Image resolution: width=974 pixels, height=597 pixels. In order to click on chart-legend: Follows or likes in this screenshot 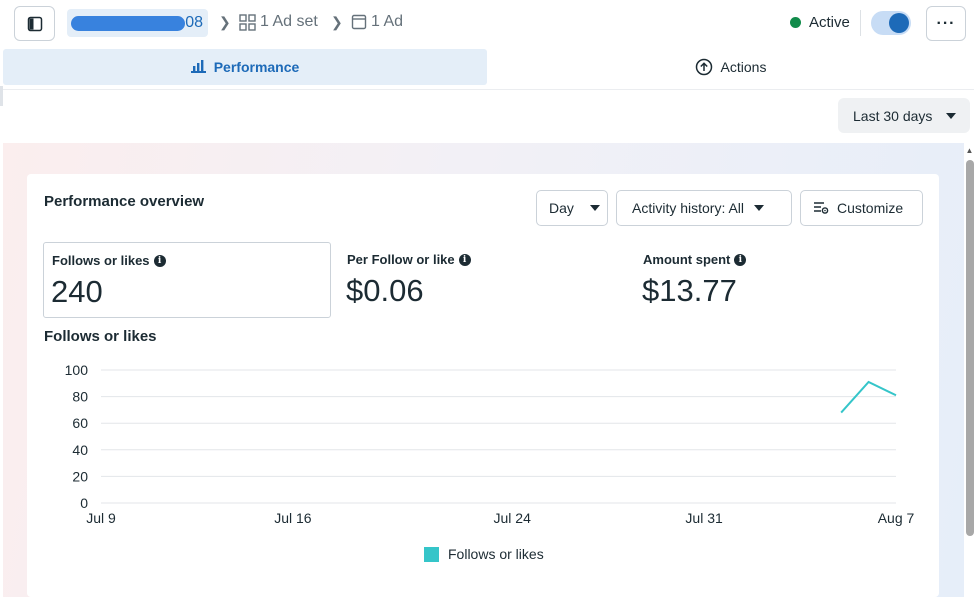, I will do `click(484, 554)`.